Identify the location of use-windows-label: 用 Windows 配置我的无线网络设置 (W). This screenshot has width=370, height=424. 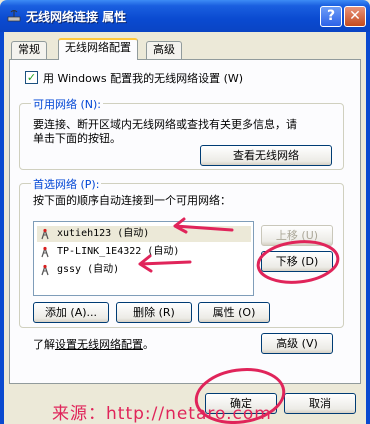
(143, 78).